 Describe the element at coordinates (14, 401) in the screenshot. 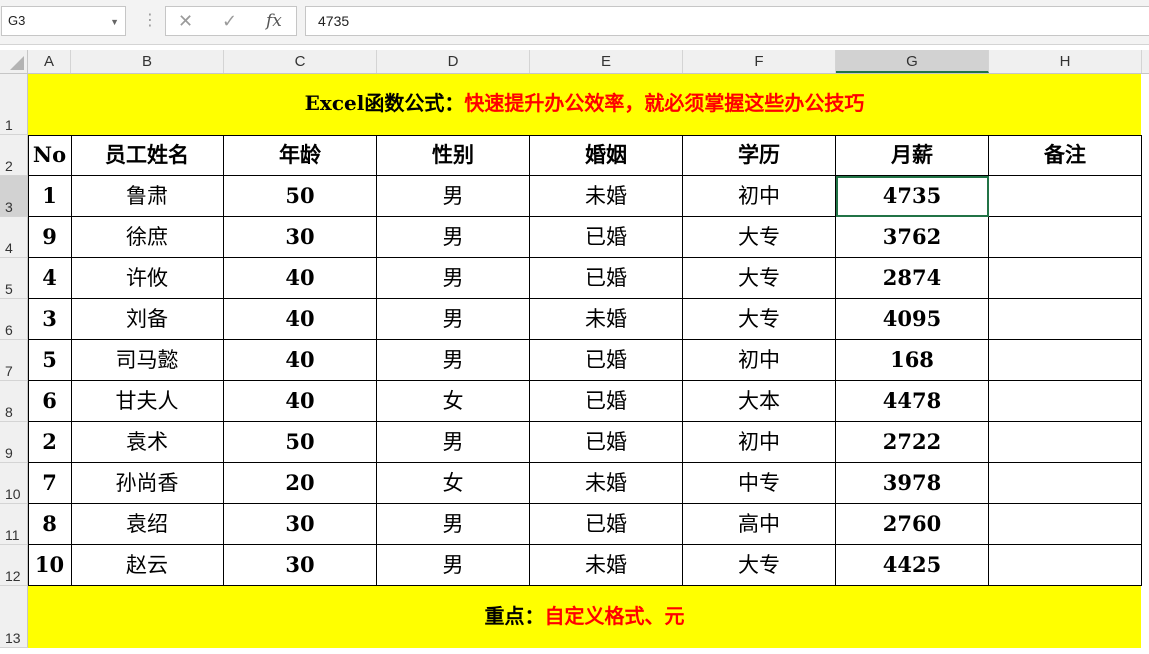

I see `row-header-8: 8` at that location.